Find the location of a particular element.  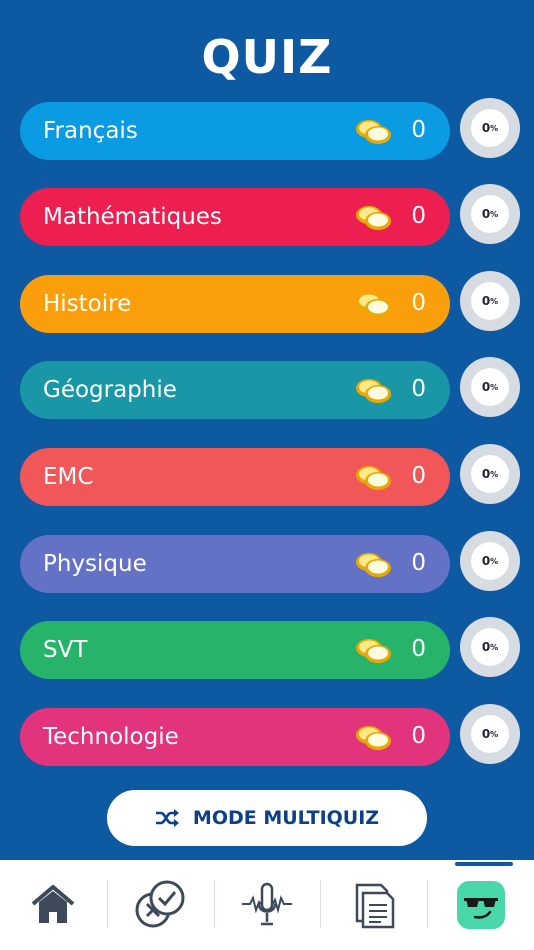

shuffle-icon is located at coordinates (167, 818).